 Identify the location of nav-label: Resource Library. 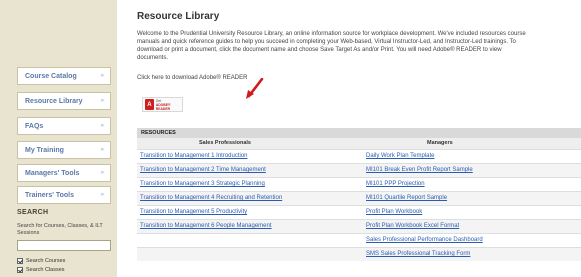
(54, 101).